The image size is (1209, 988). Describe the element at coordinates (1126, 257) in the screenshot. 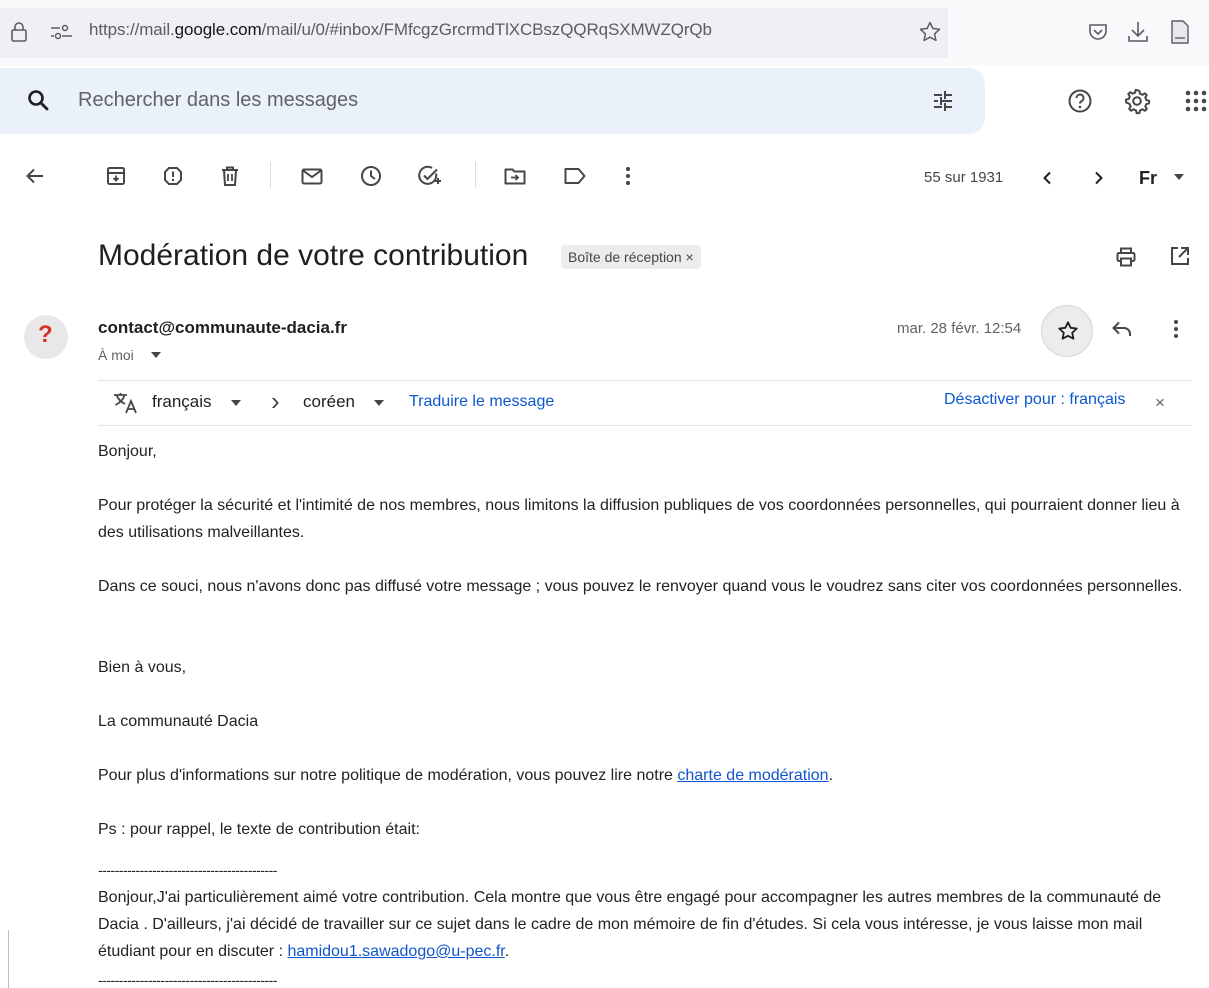

I see `print-icon` at that location.